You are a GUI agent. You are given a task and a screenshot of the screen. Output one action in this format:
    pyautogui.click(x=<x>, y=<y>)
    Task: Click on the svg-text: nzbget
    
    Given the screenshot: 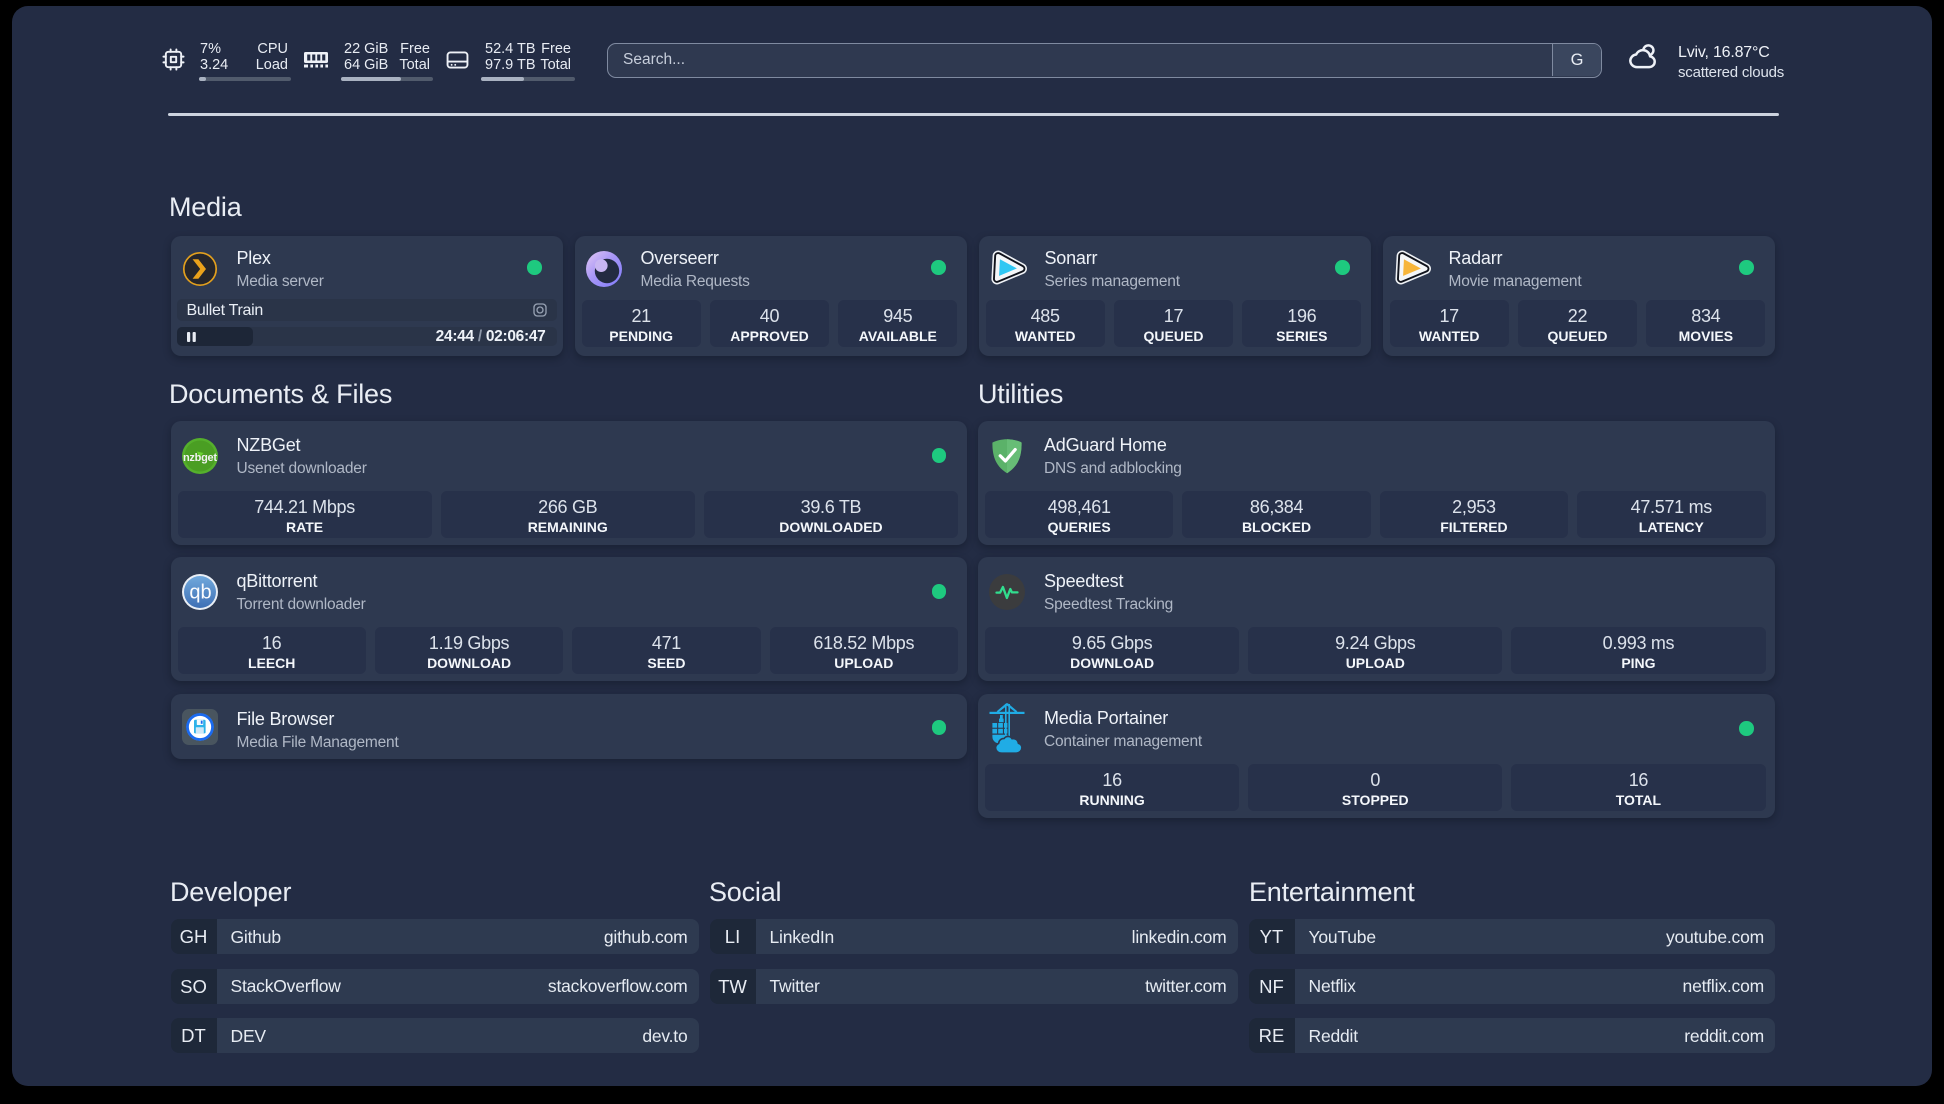 What is the action you would take?
    pyautogui.click(x=200, y=458)
    